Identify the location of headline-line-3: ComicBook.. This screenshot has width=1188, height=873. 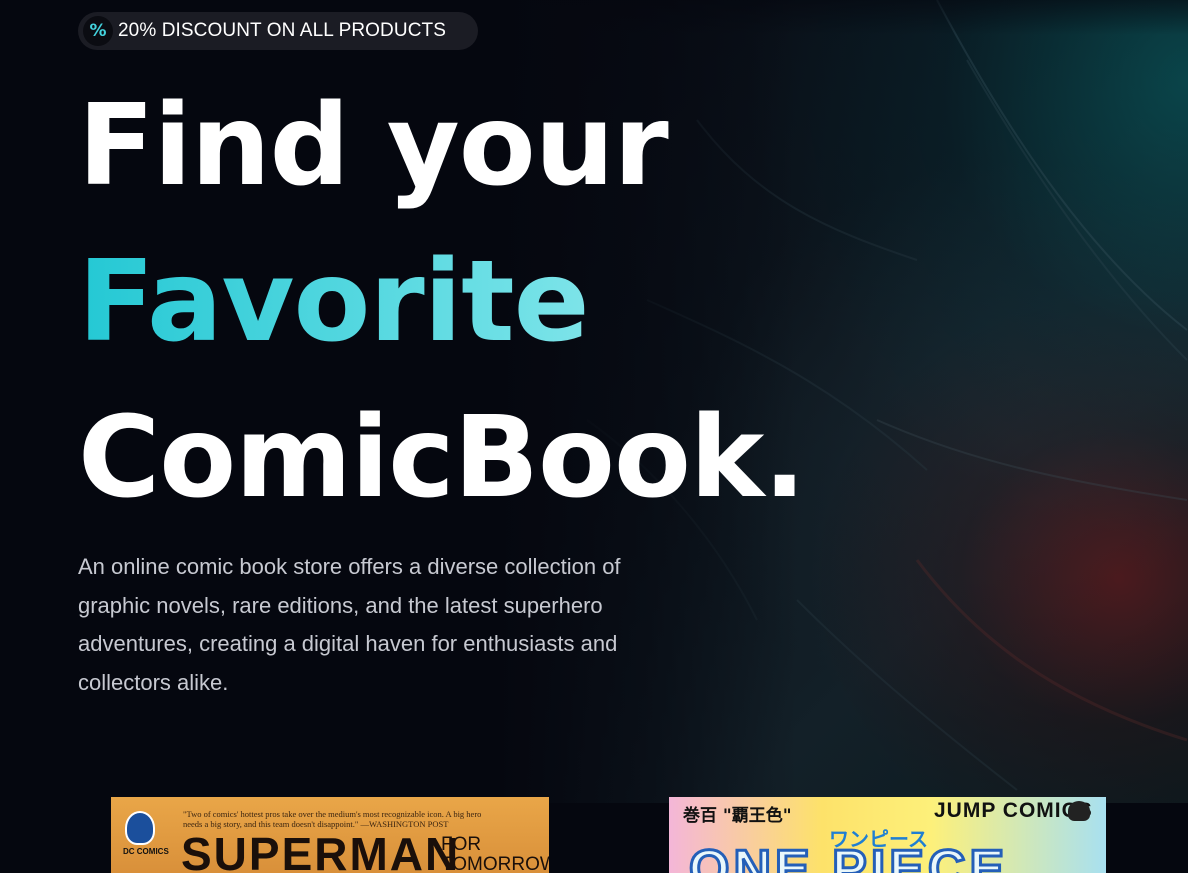
(442, 458).